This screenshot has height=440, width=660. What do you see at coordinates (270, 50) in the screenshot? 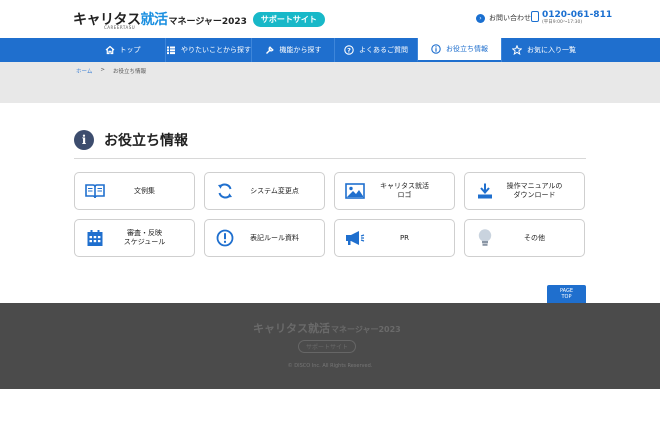
I see `wrench-icon` at bounding box center [270, 50].